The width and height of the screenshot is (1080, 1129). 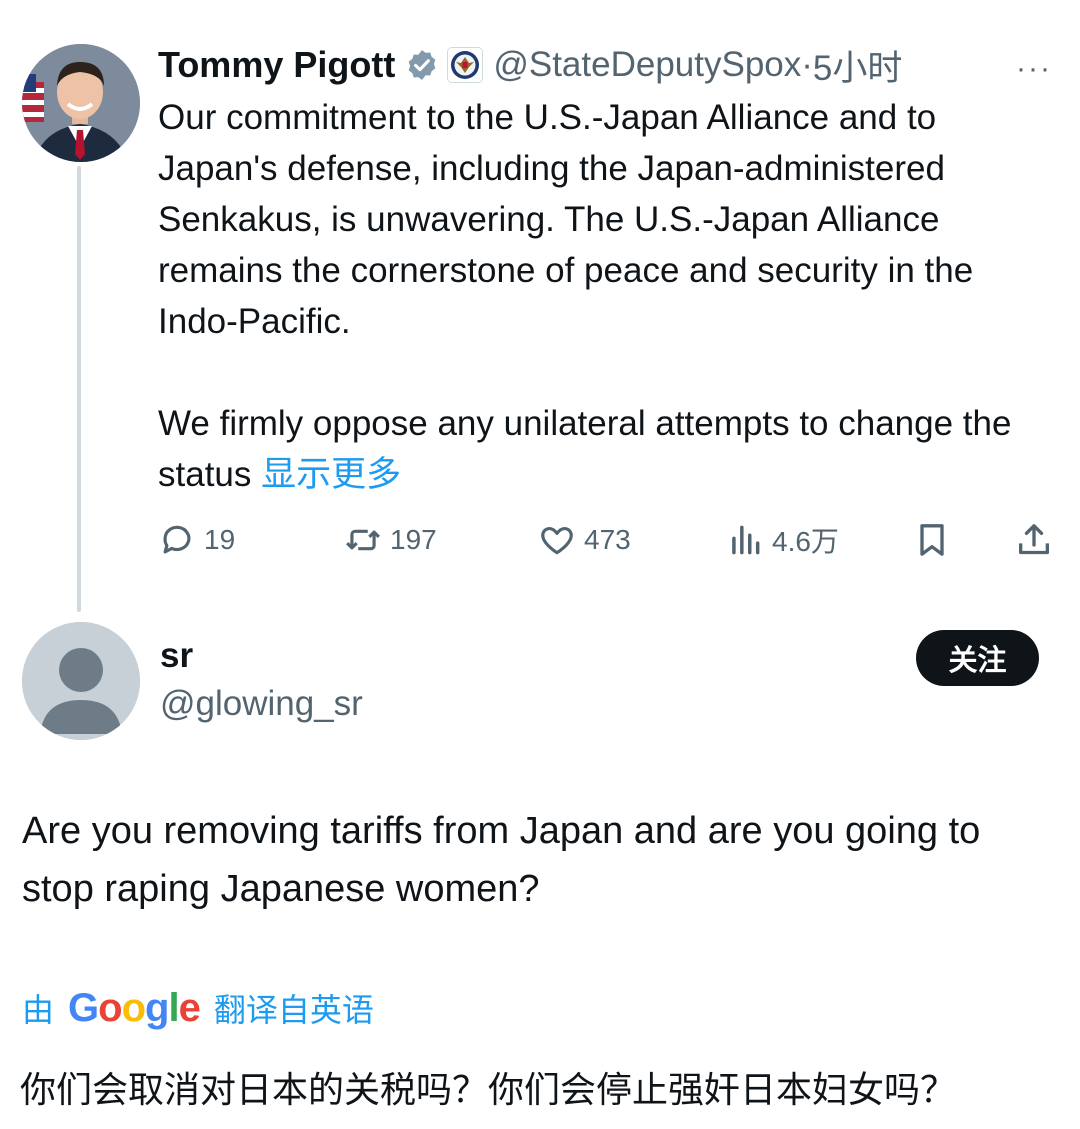 I want to click on reply-author-handle: @glowing_sr, so click(x=261, y=704).